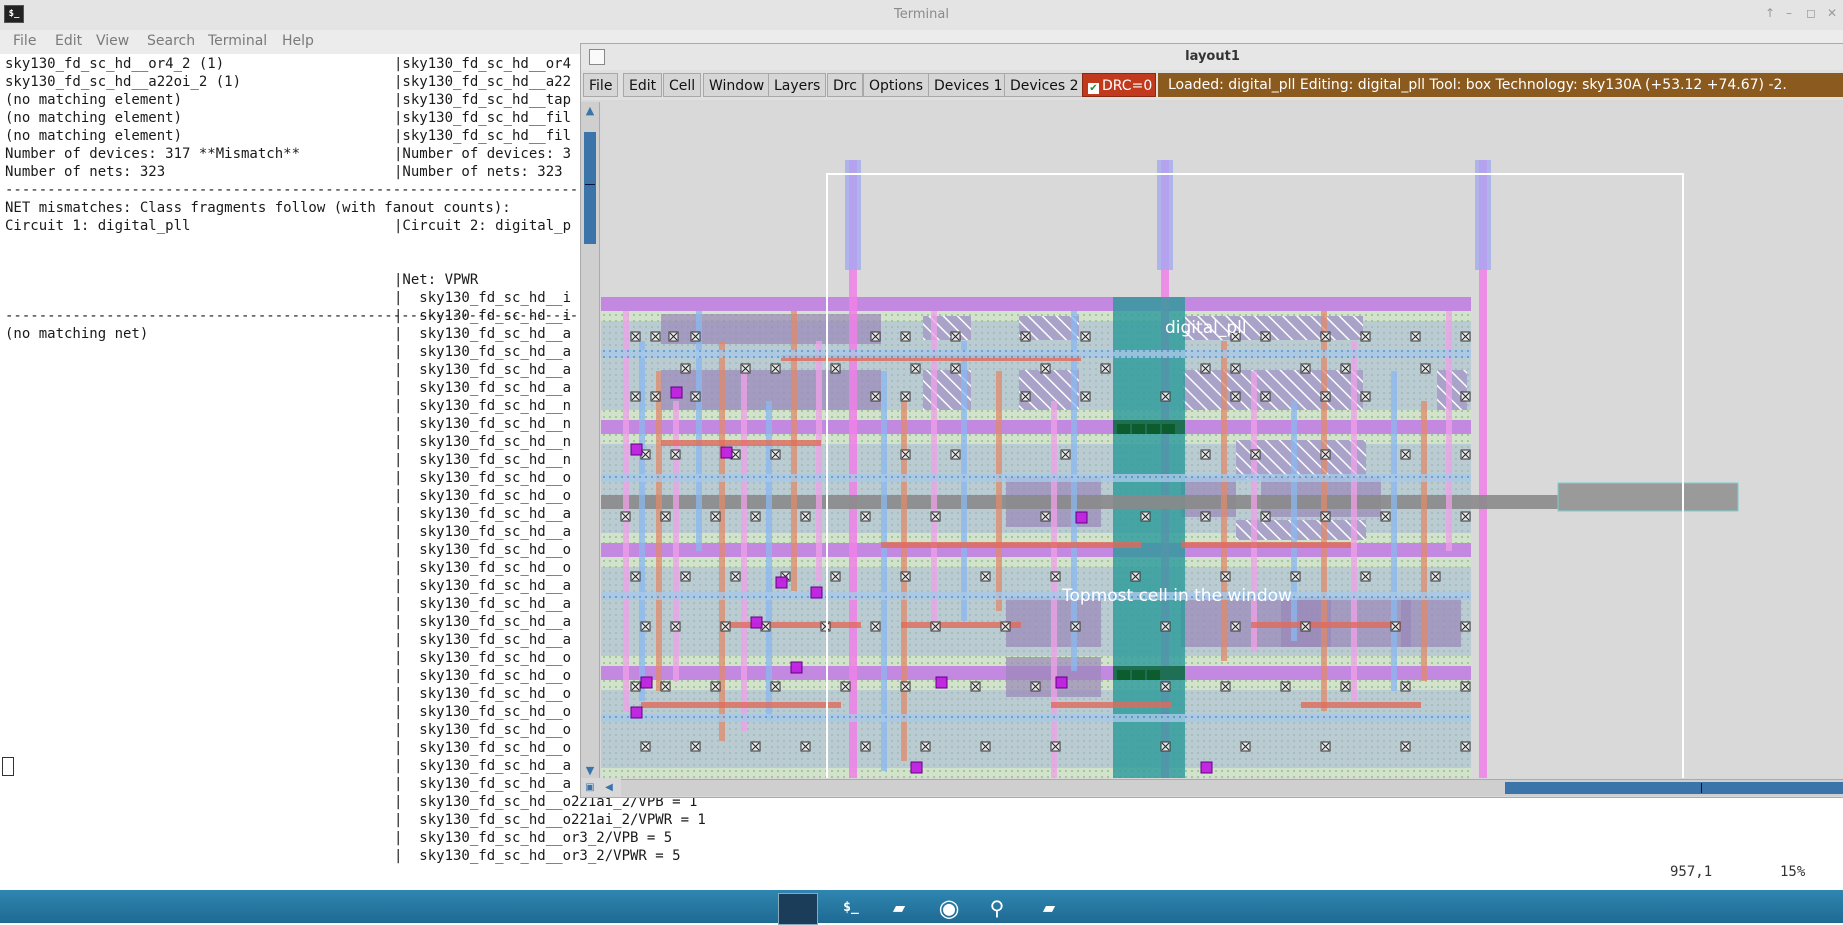 The width and height of the screenshot is (1843, 925). I want to click on terminal-line-left: (no matching net), so click(77, 334).